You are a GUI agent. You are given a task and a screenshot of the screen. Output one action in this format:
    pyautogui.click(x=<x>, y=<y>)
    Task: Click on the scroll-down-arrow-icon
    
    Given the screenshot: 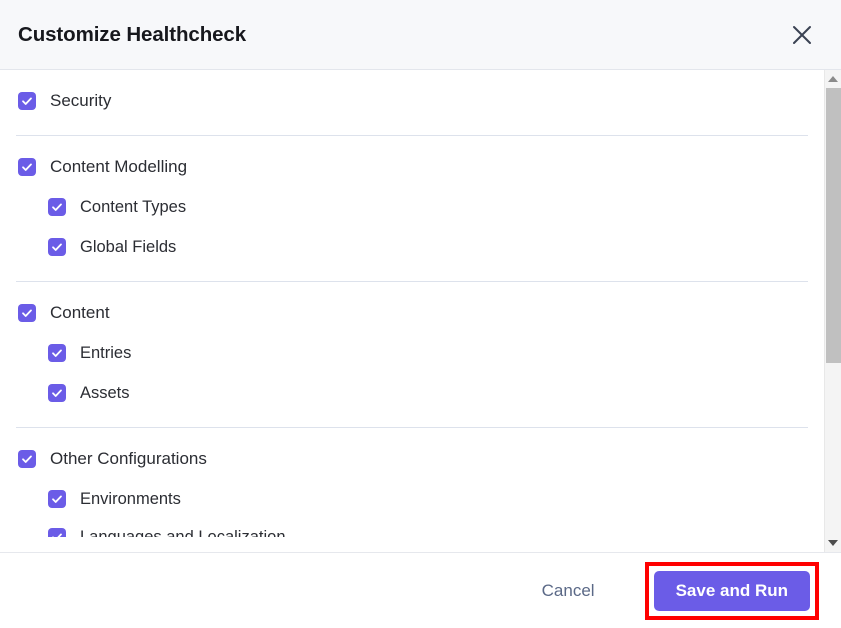 What is the action you would take?
    pyautogui.click(x=833, y=543)
    